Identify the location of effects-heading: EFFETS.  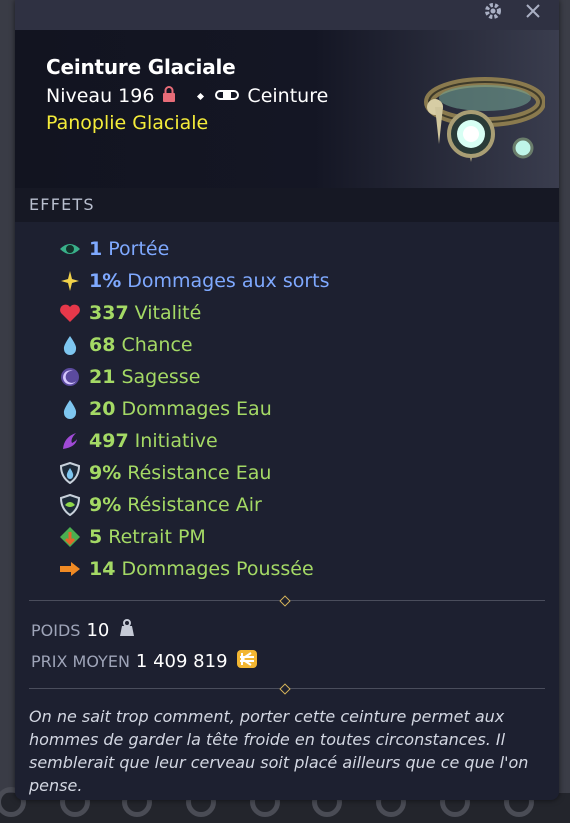
(62, 204).